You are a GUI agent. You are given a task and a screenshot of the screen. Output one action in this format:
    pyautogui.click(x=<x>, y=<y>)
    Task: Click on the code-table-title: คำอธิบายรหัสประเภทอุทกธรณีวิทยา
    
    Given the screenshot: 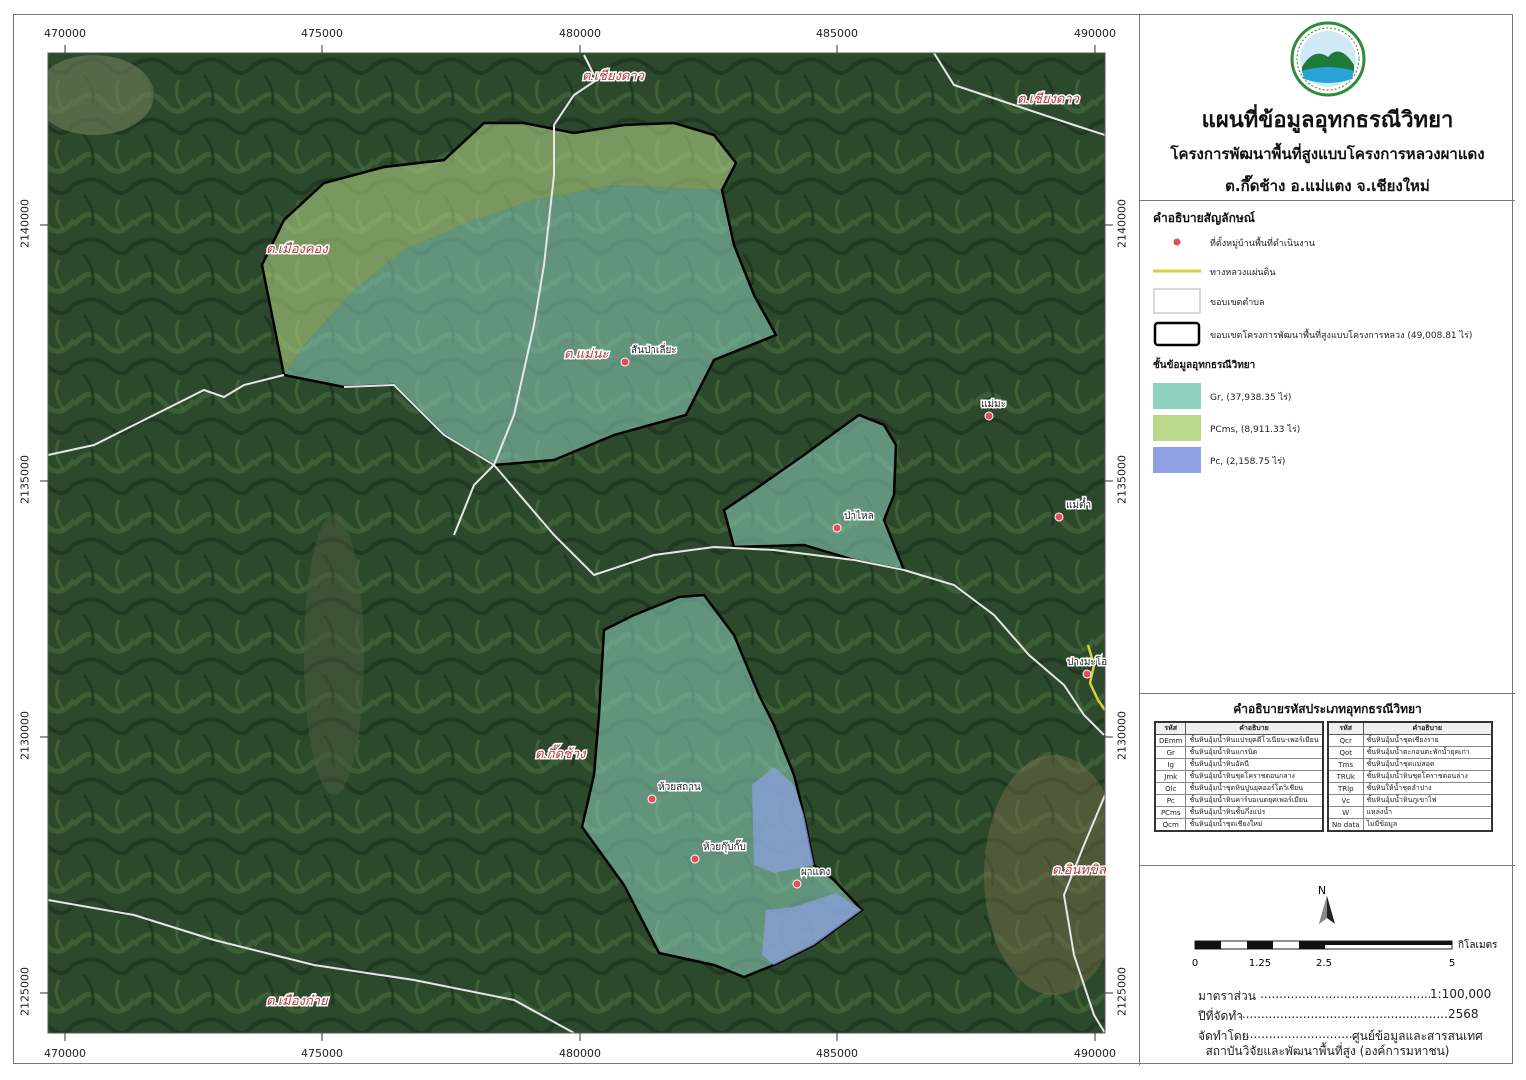 What is the action you would take?
    pyautogui.click(x=1327, y=709)
    